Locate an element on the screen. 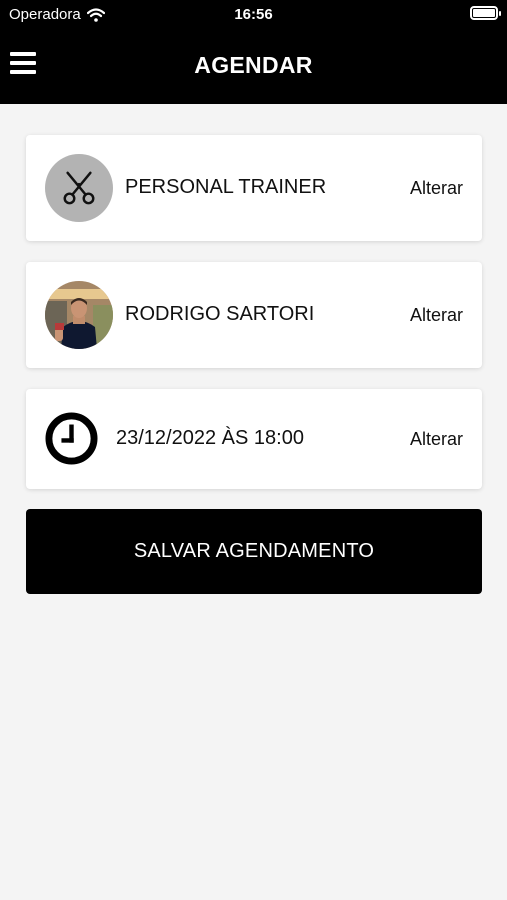 The width and height of the screenshot is (507, 900). scissors-icon is located at coordinates (79, 188).